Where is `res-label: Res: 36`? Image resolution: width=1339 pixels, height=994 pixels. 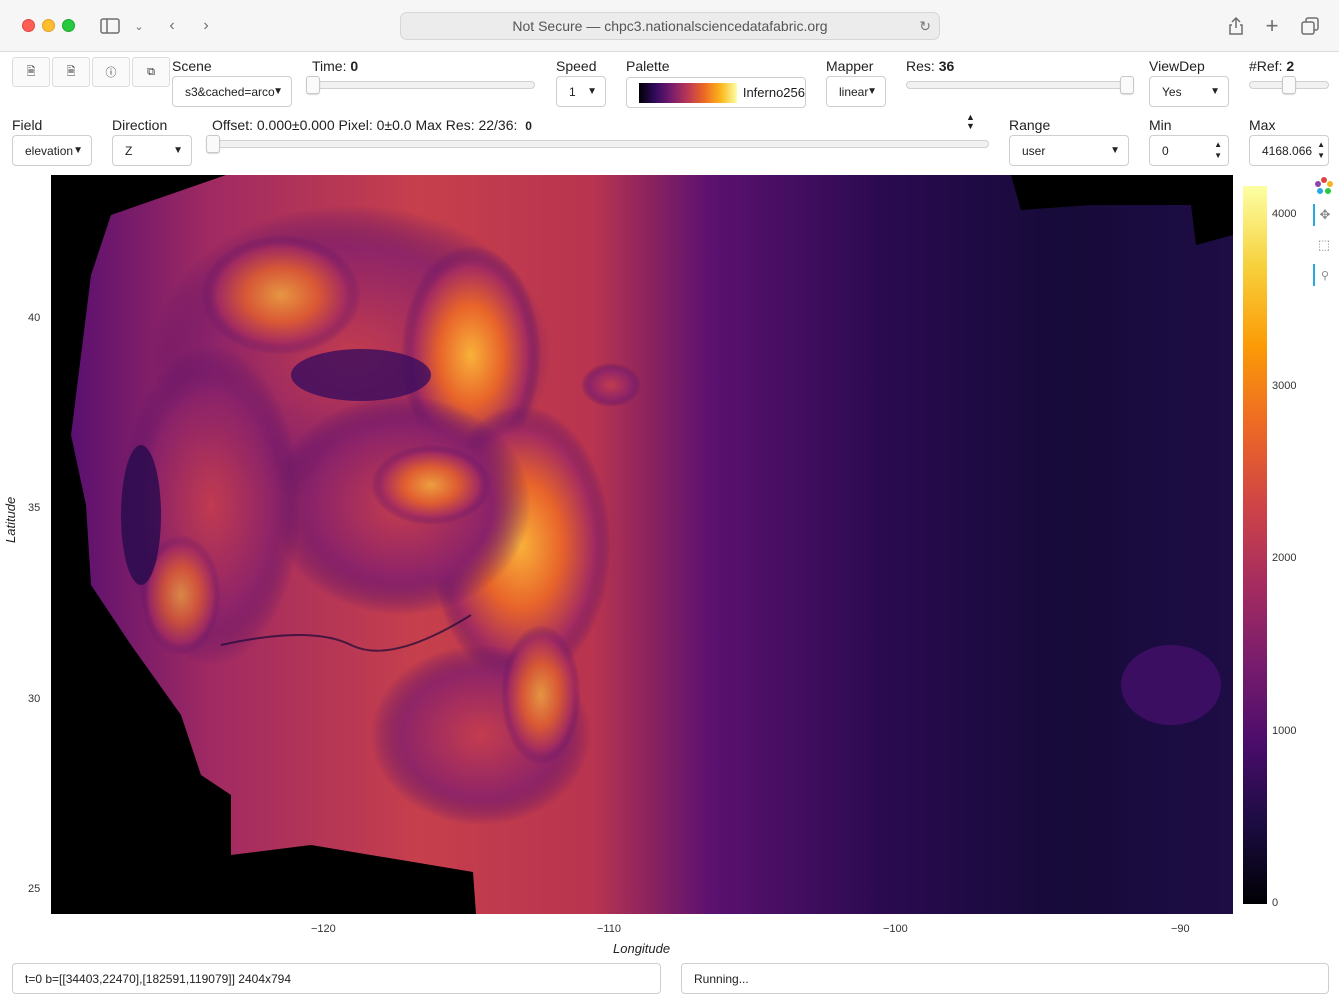
res-label: Res: 36 is located at coordinates (930, 66).